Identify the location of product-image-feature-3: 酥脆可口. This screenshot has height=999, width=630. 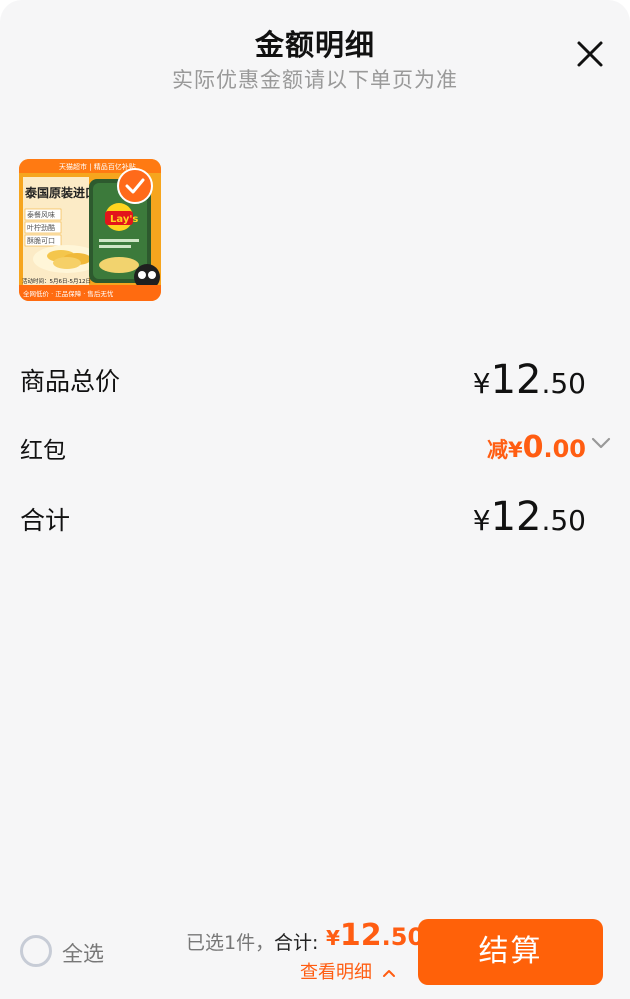
(41, 240).